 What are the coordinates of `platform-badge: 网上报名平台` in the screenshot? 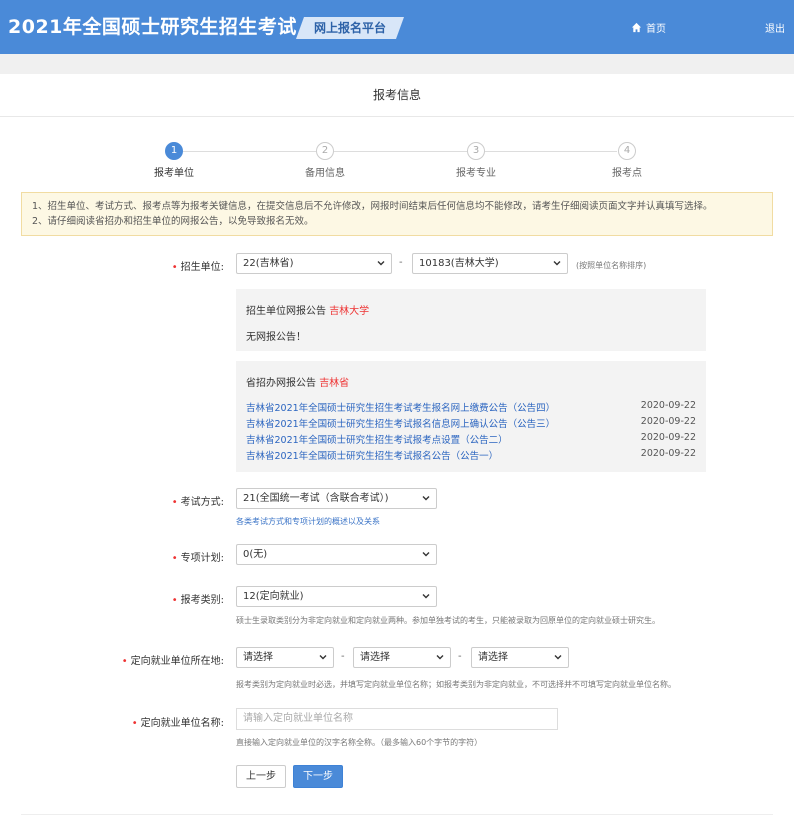 It's located at (350, 28).